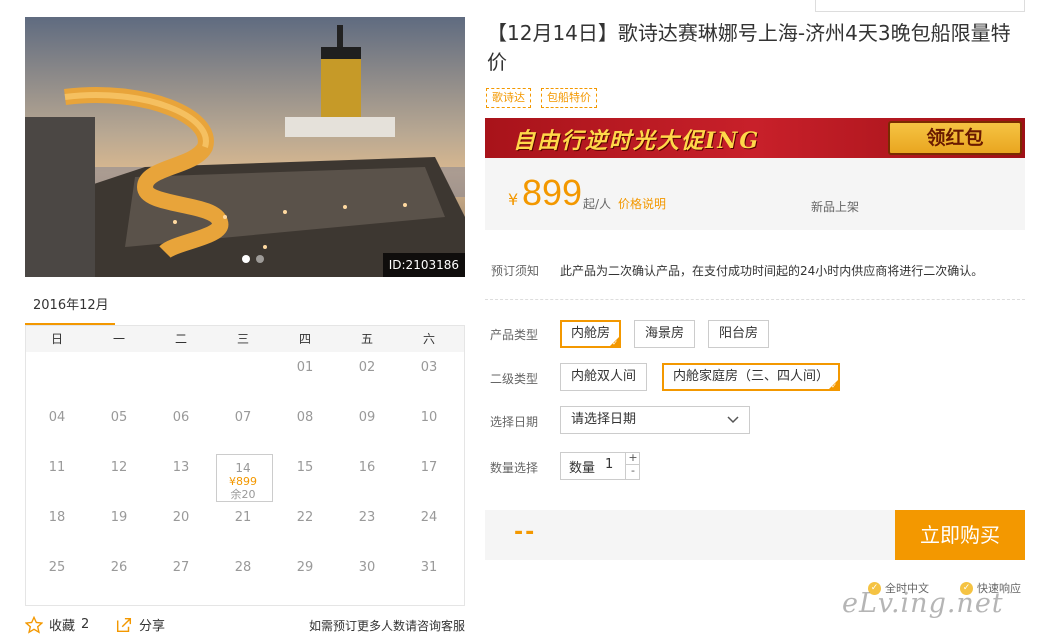 The image size is (1046, 636). What do you see at coordinates (57, 527) in the screenshot?
I see `calendar-day: 18` at bounding box center [57, 527].